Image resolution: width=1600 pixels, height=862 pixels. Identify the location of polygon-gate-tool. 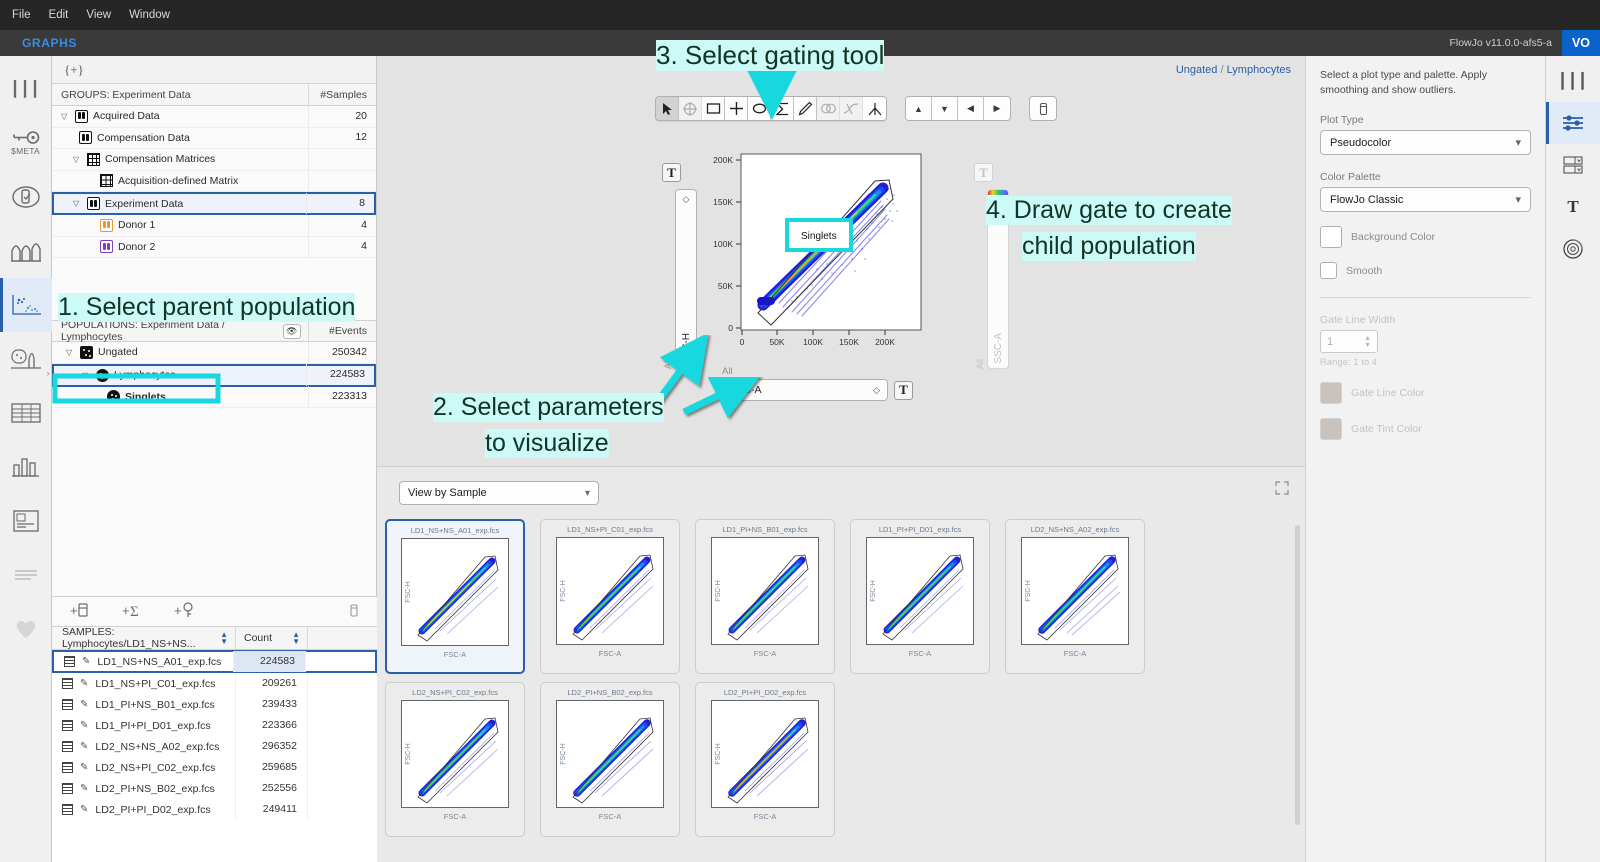
(782, 108).